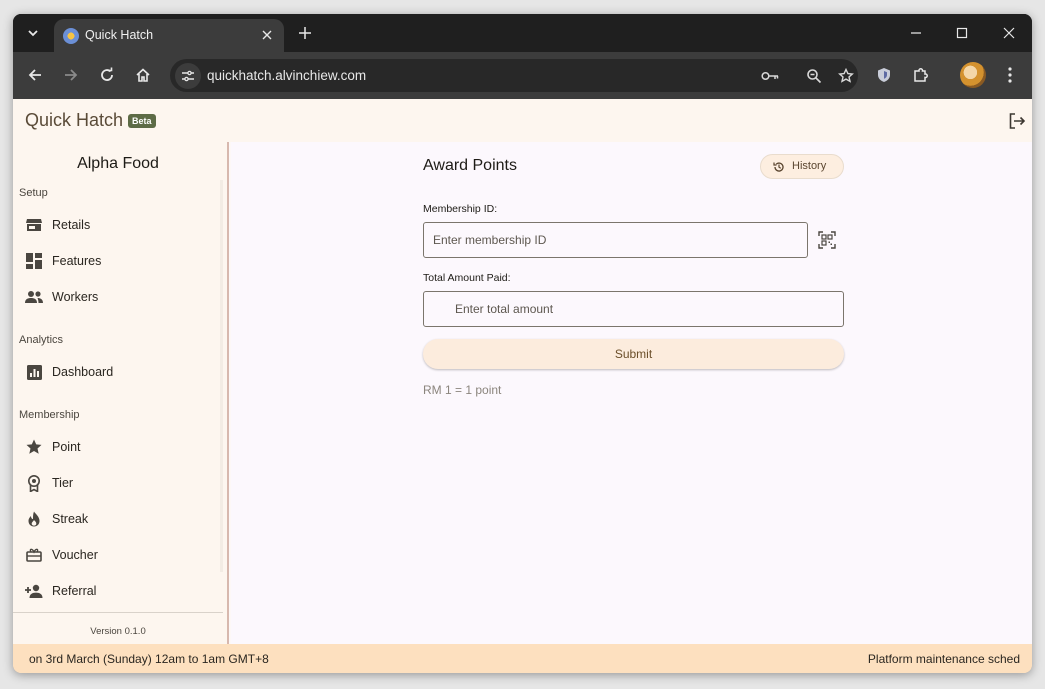  I want to click on sidebar-item-label: Referral, so click(74, 591).